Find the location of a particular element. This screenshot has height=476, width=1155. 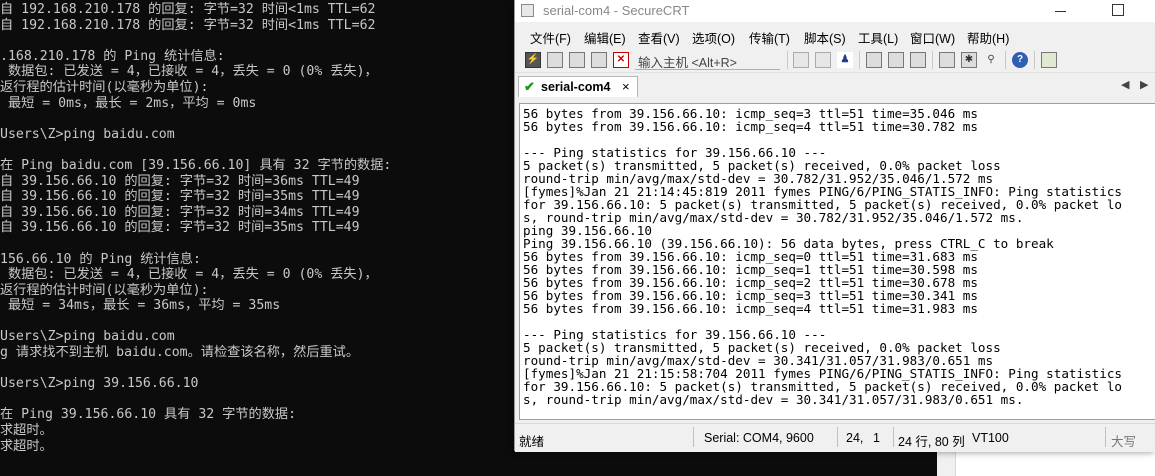

status-ready: 就绪 is located at coordinates (532, 442).